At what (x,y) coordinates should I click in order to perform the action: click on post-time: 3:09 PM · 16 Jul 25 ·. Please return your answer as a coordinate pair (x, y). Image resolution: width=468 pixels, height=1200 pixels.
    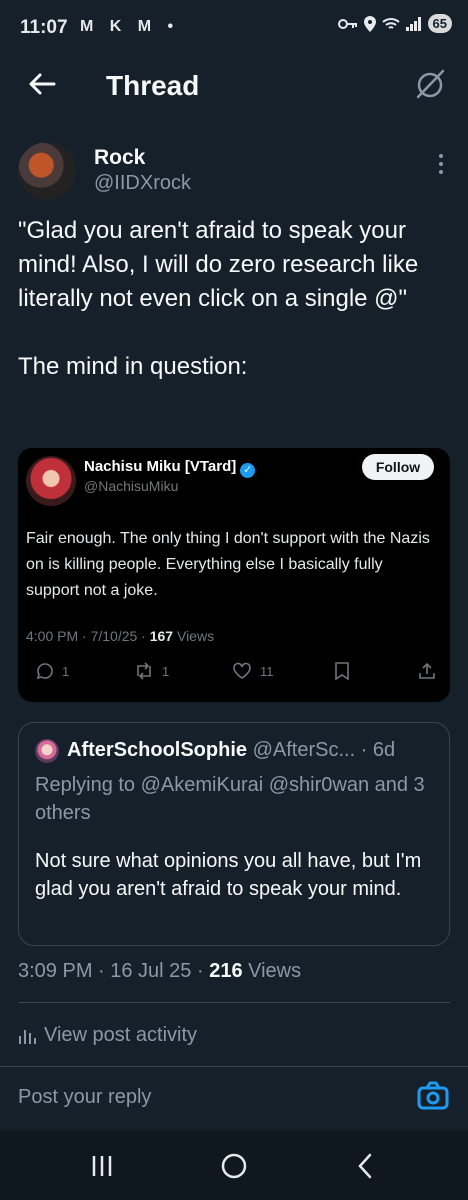
    Looking at the image, I should click on (114, 971).